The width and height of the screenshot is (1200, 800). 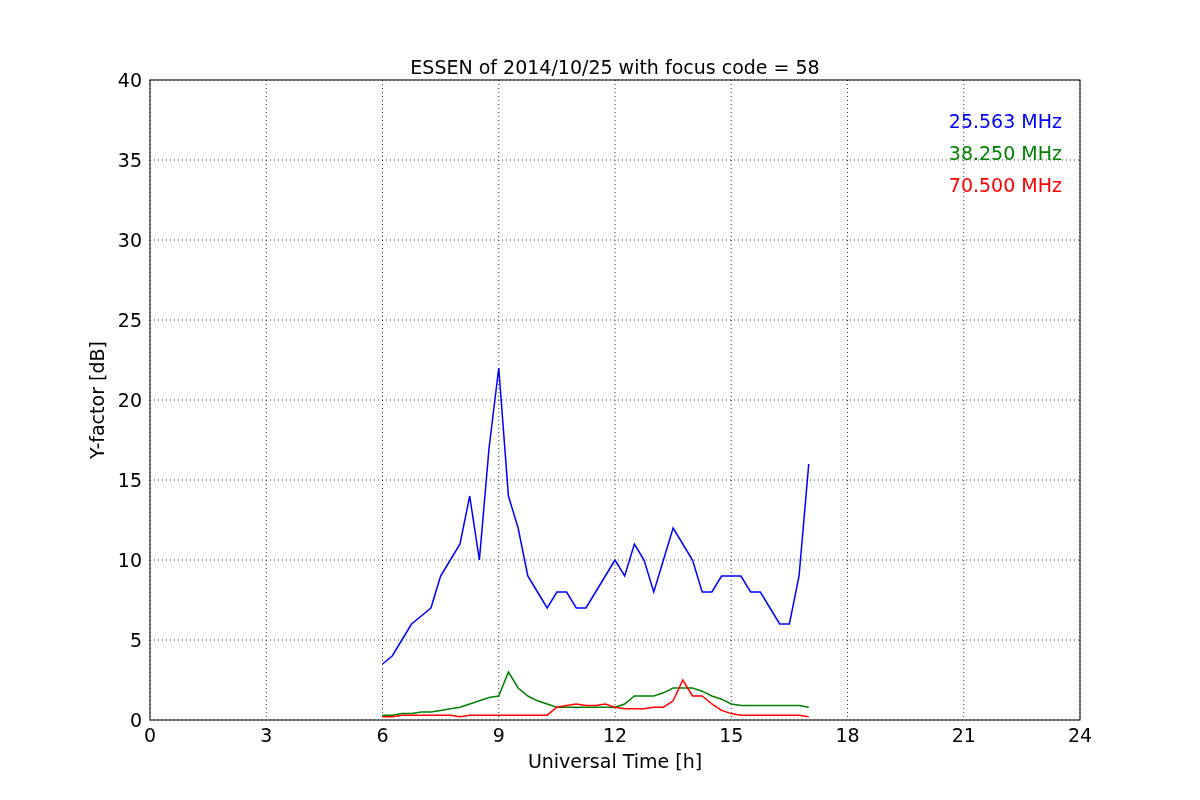 What do you see at coordinates (135, 640) in the screenshot?
I see `y-tick-label: 5` at bounding box center [135, 640].